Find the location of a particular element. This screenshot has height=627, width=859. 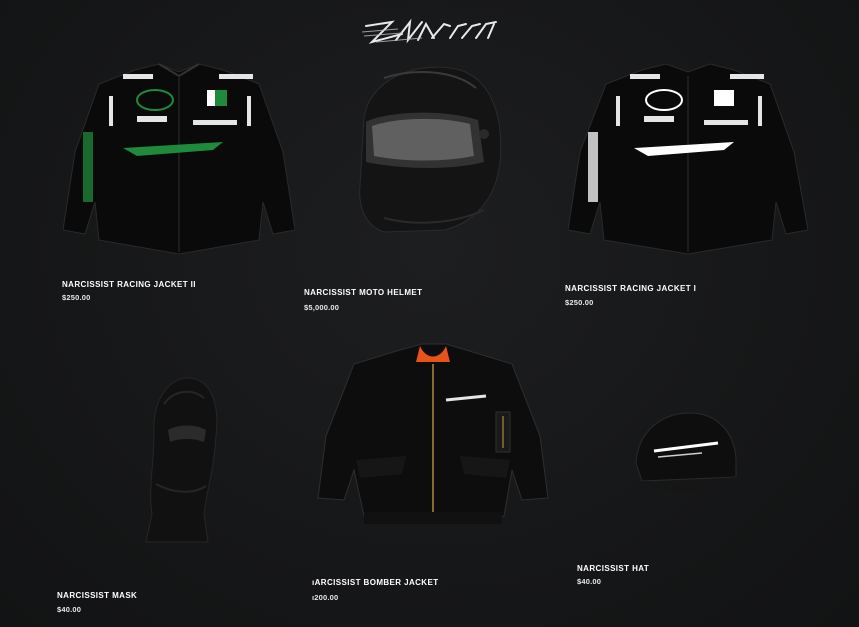

product-name: NARCISSIST RACING JACKET II is located at coordinates (129, 284).